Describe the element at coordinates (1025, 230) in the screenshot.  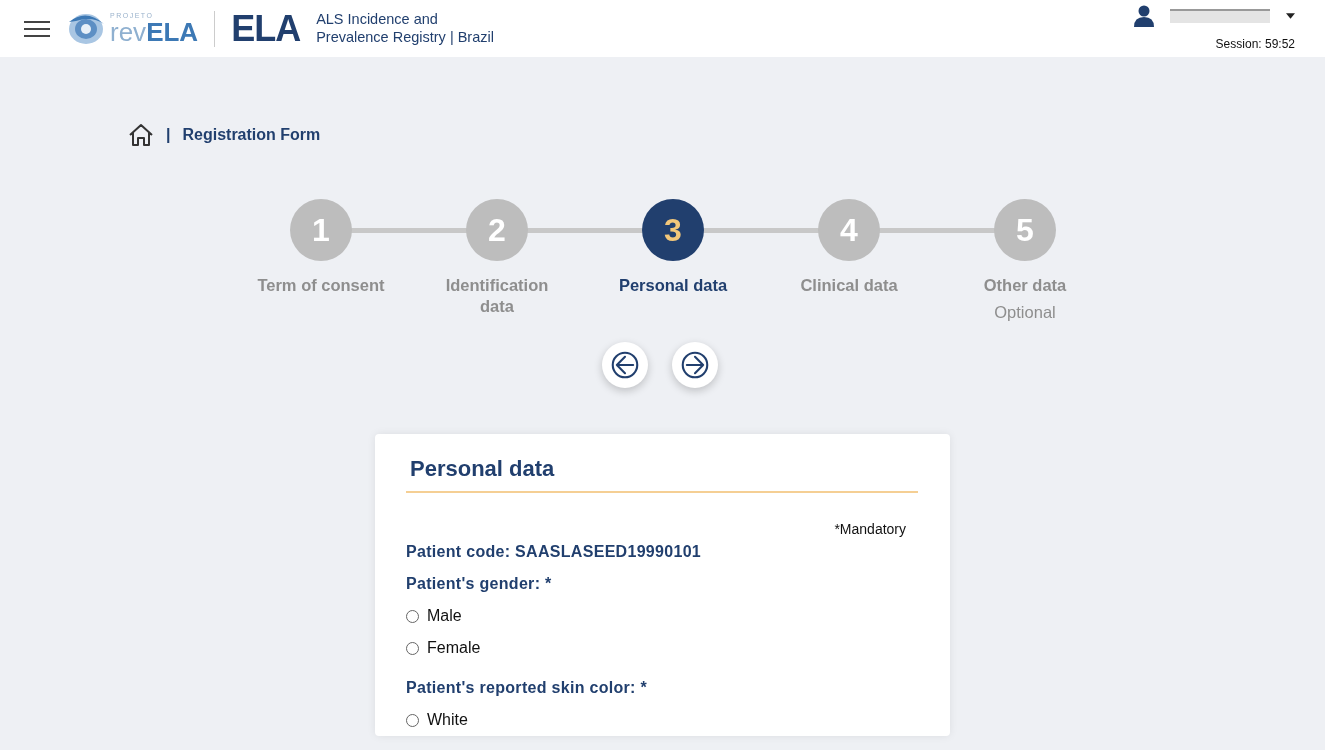
I see `step-number: 5` at that location.